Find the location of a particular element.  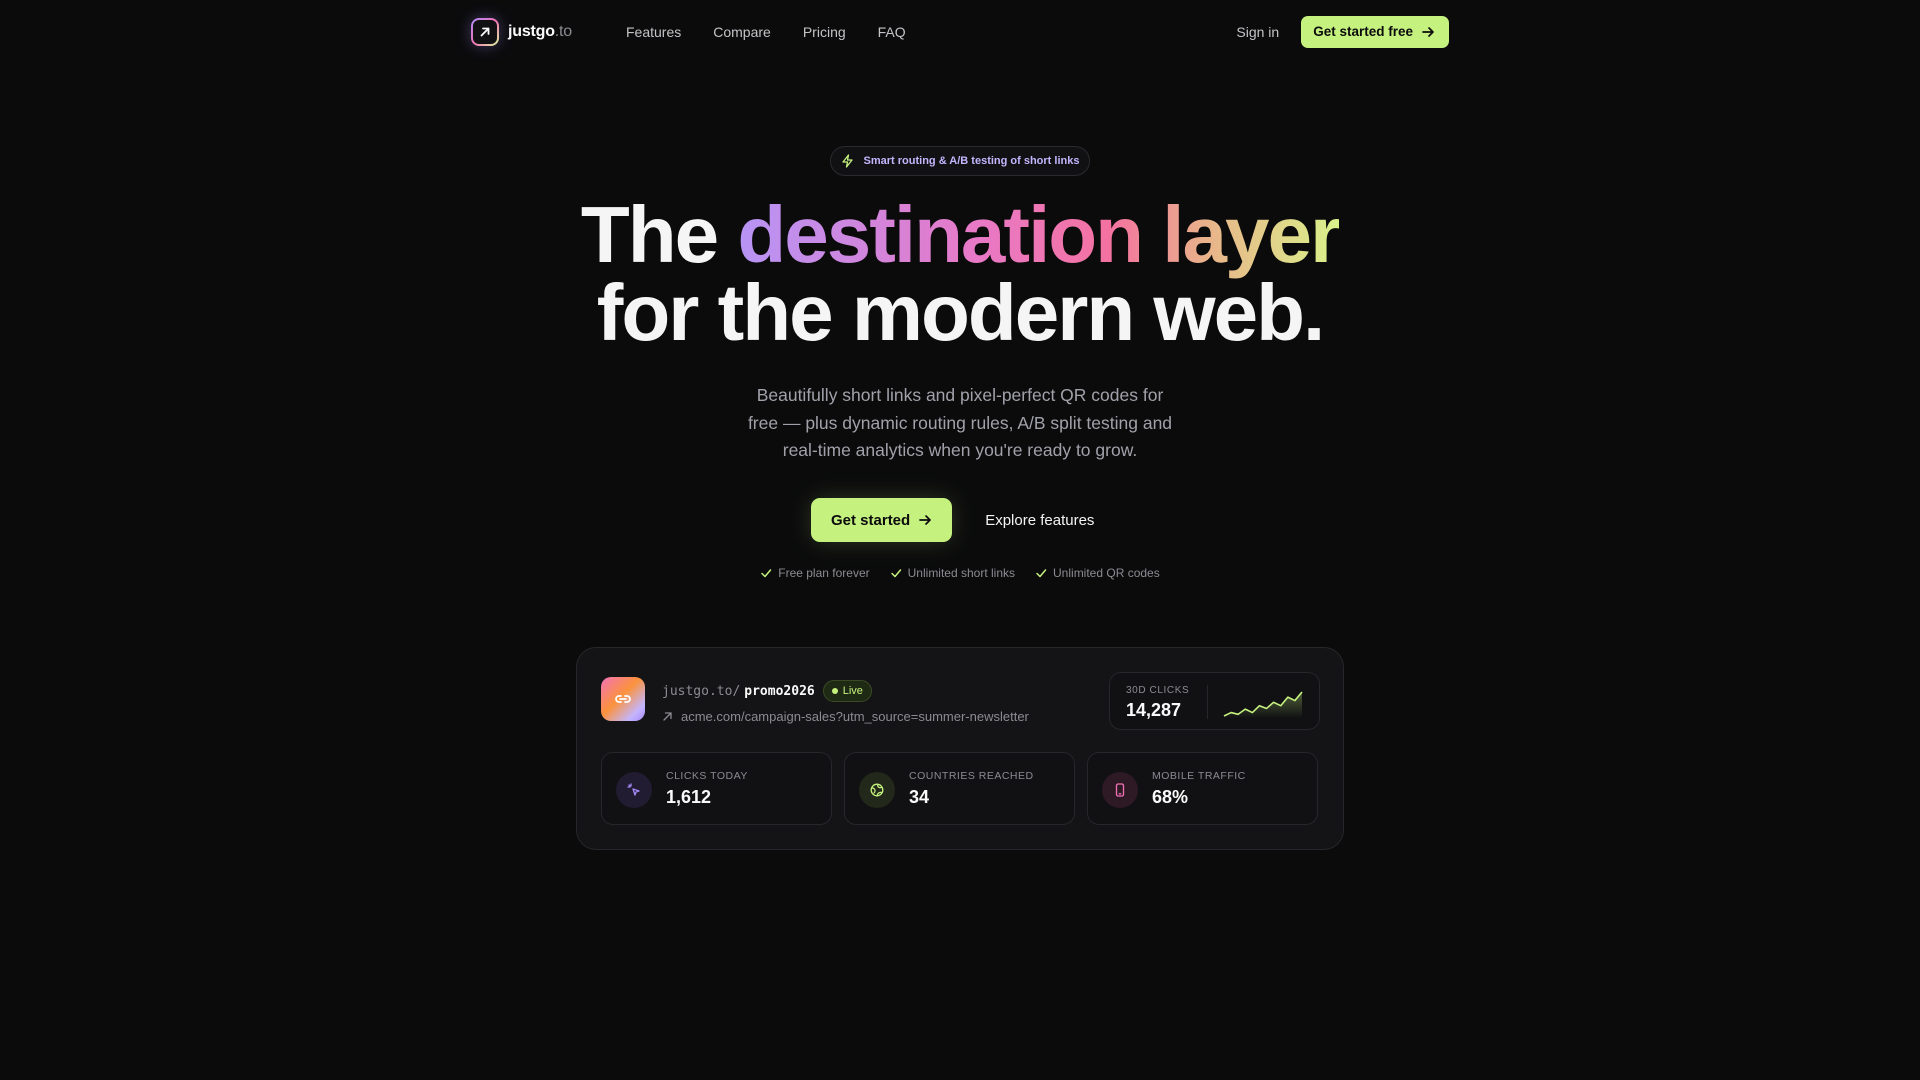

sign-in-link: Sign in is located at coordinates (1257, 32).